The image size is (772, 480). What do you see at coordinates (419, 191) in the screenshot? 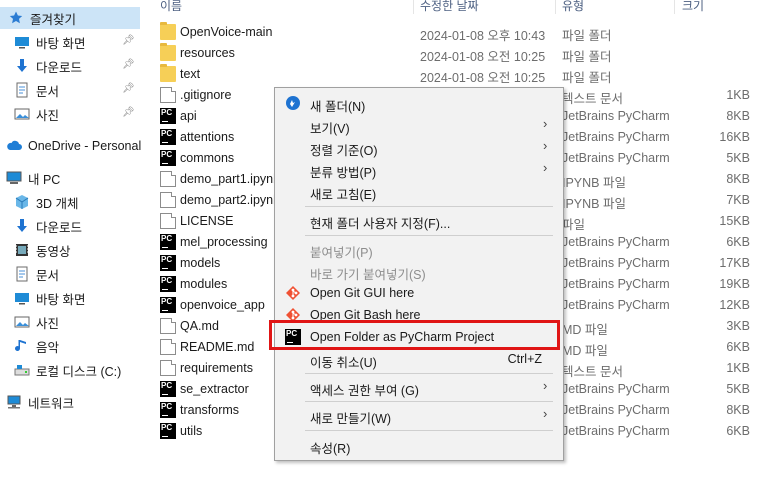
I see `menu-item-refresh: 새로 고침(E)` at bounding box center [419, 191].